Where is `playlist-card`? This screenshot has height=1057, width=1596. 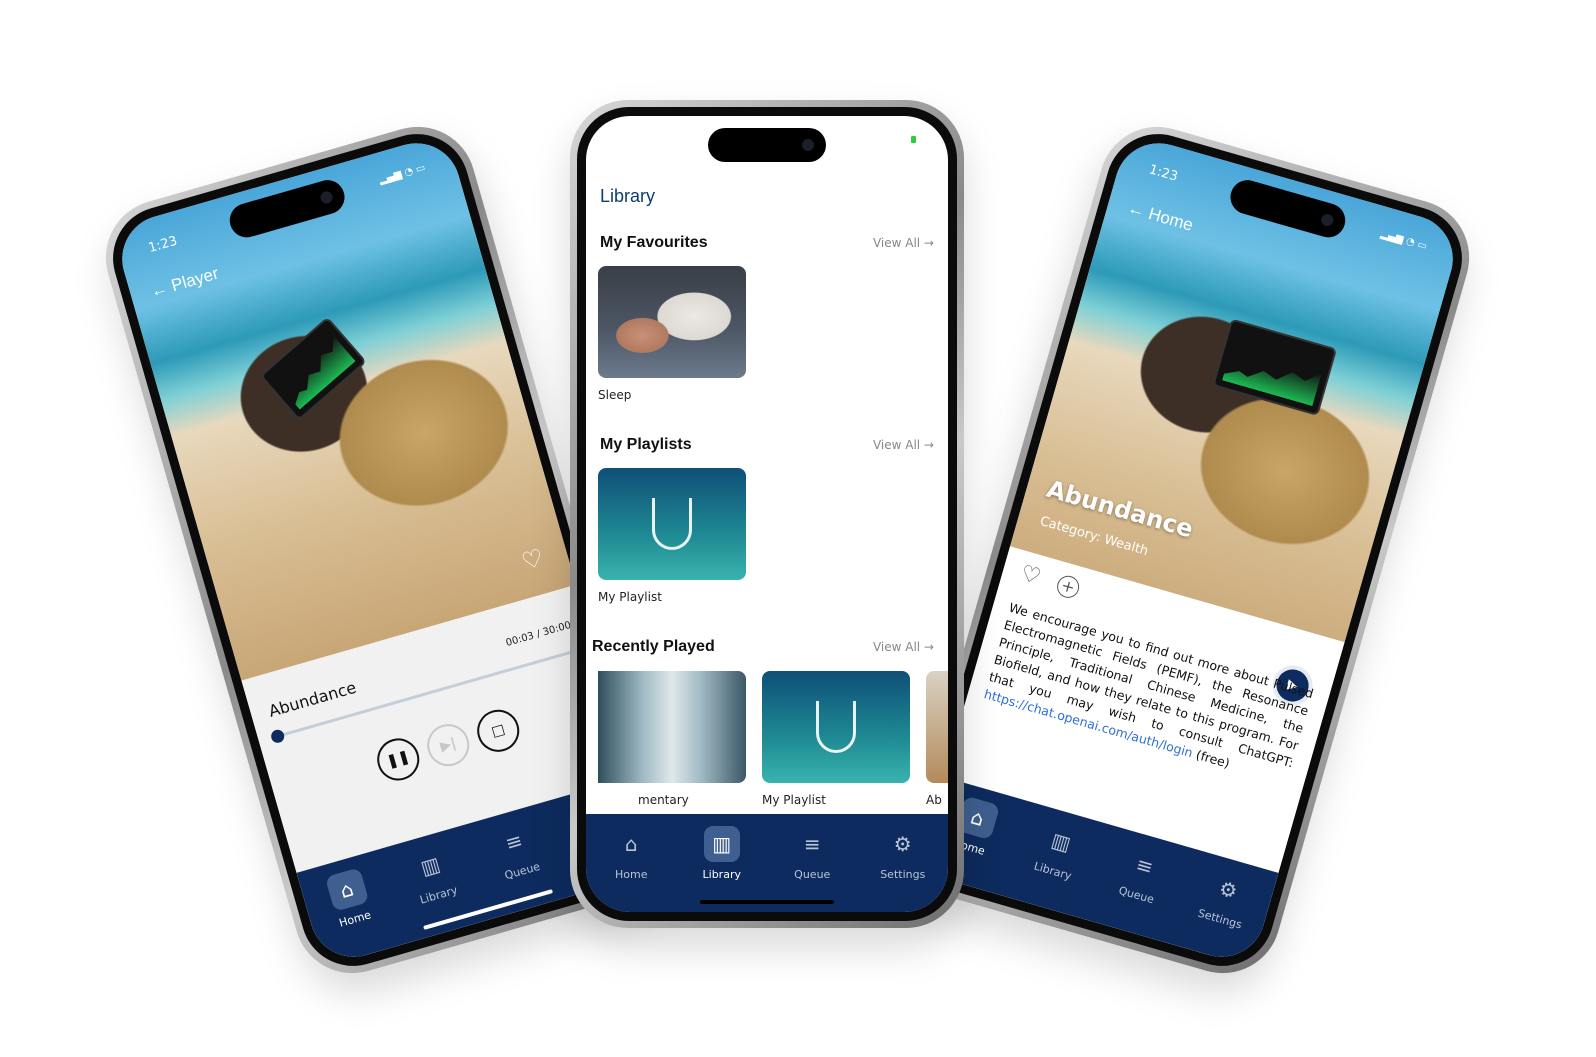
playlist-card is located at coordinates (672, 524).